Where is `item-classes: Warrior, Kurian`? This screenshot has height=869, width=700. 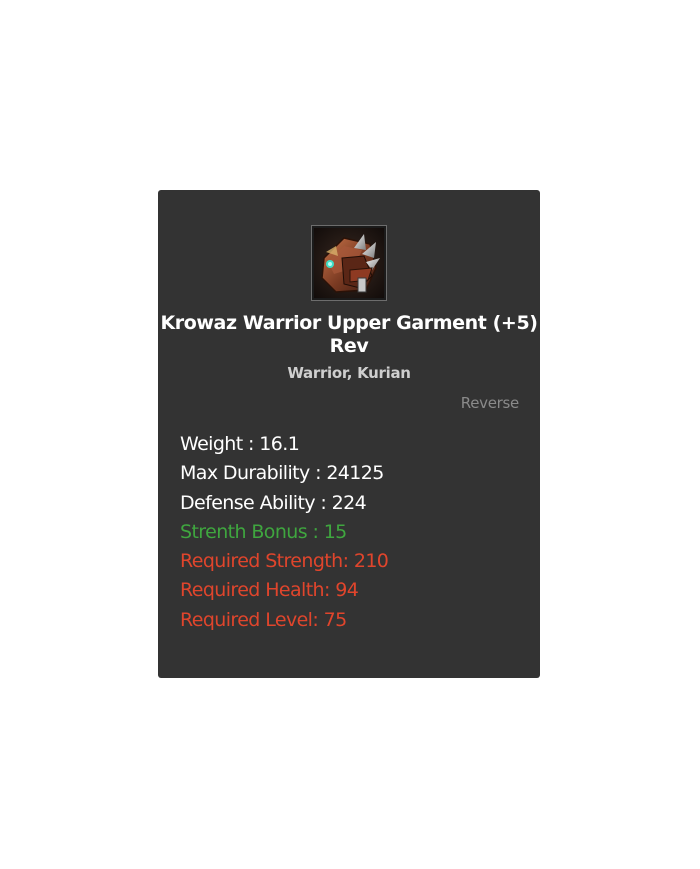 item-classes: Warrior, Kurian is located at coordinates (349, 373).